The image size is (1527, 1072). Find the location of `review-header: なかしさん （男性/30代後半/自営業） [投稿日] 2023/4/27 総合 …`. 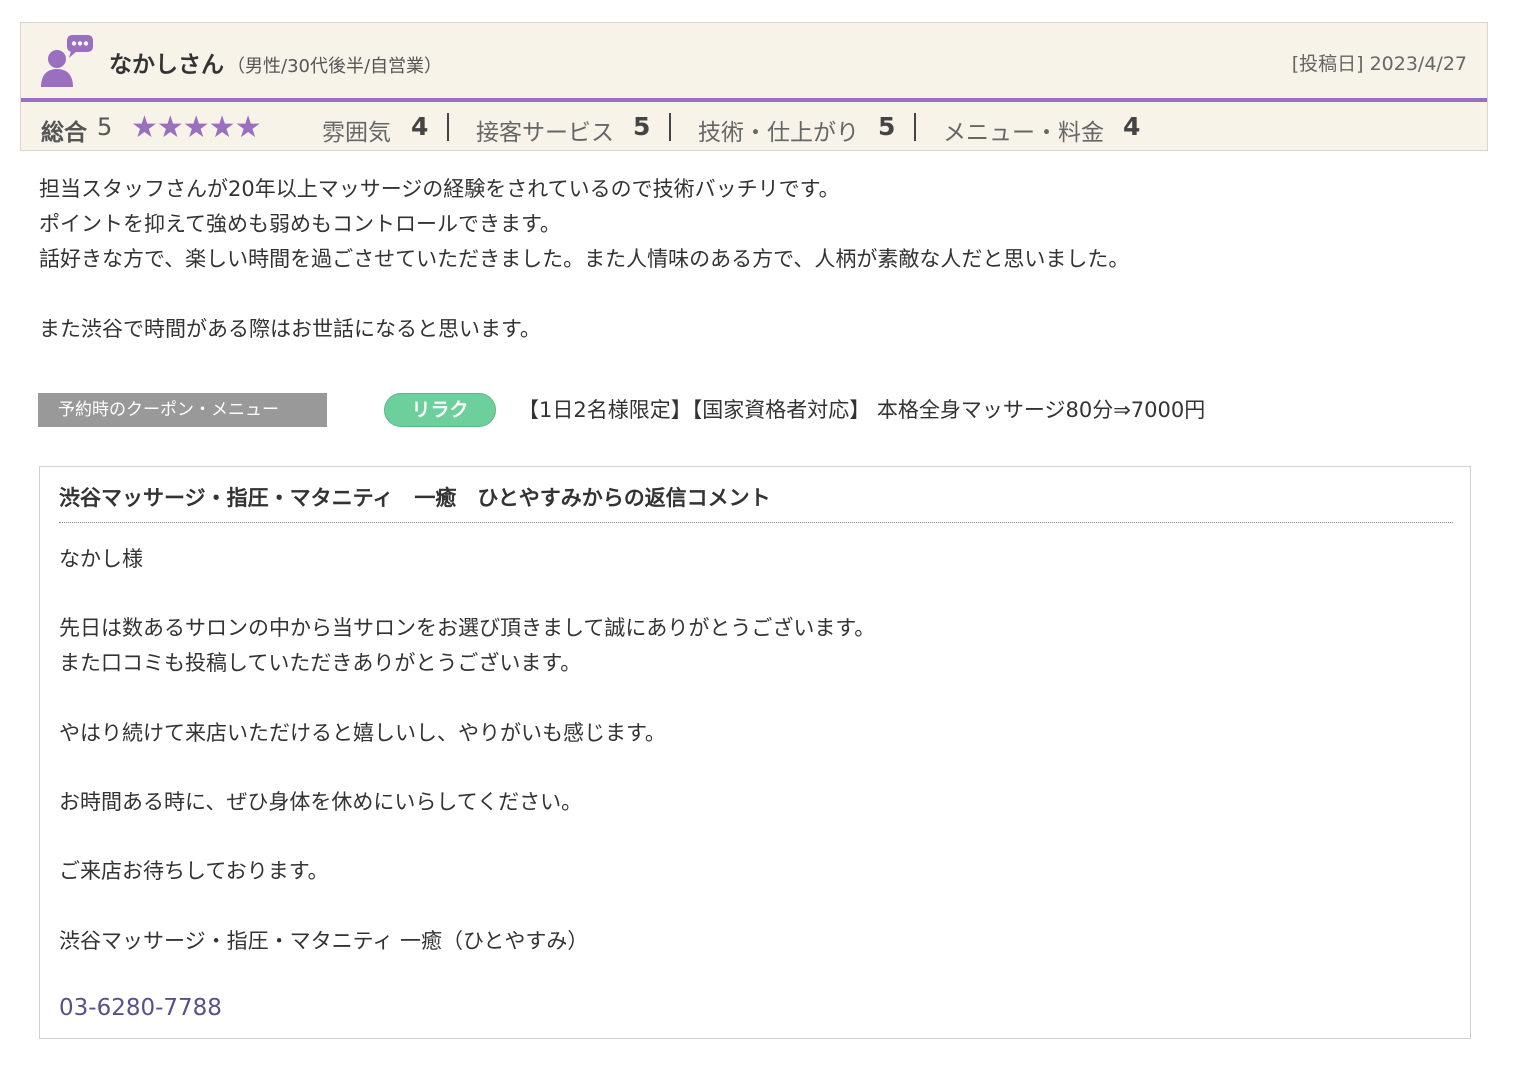

review-header: なかしさん （男性/30代後半/自営業） [投稿日] 2023/4/27 総合 … is located at coordinates (754, 86).